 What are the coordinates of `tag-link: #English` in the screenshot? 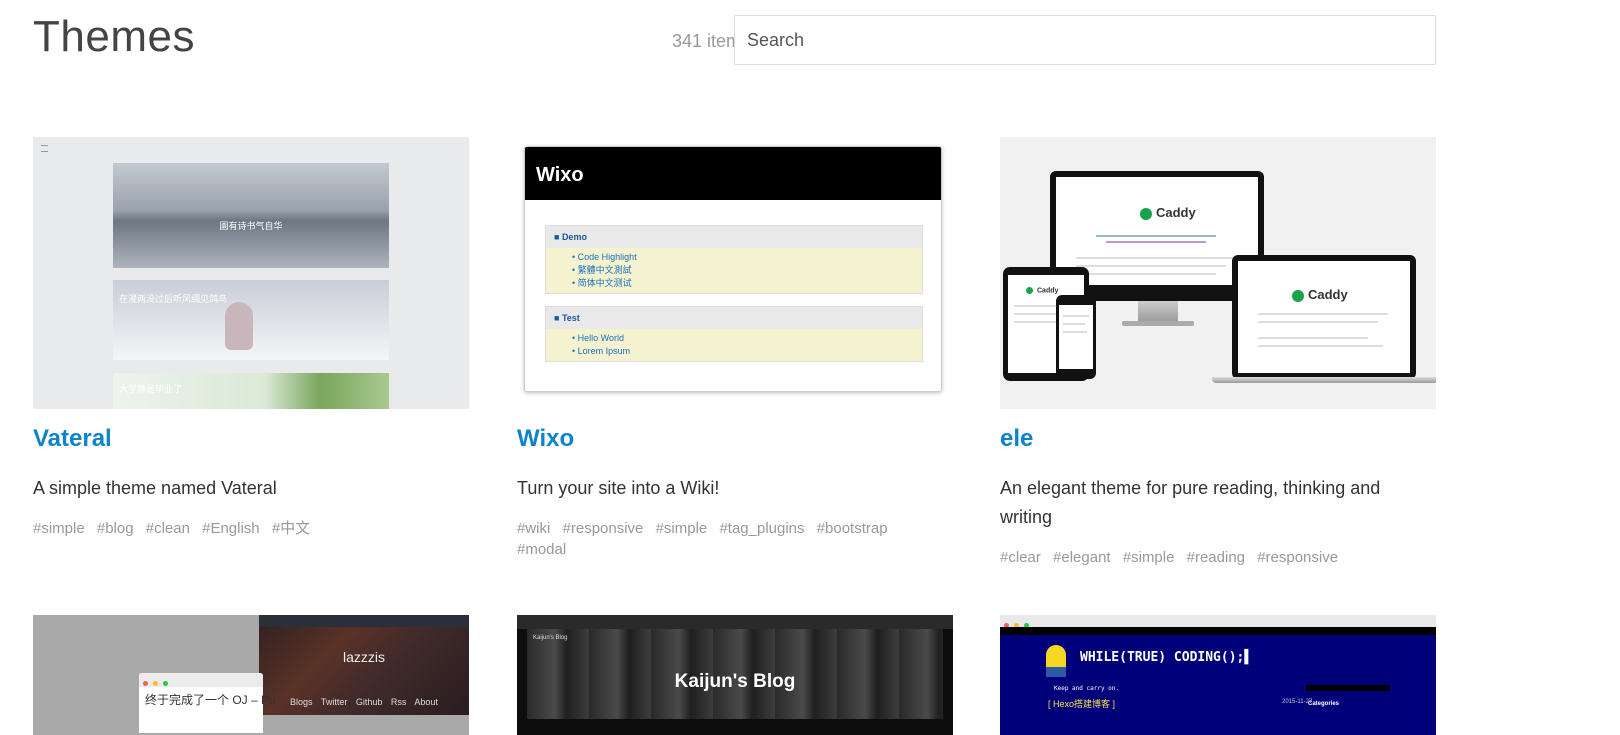 It's located at (231, 528).